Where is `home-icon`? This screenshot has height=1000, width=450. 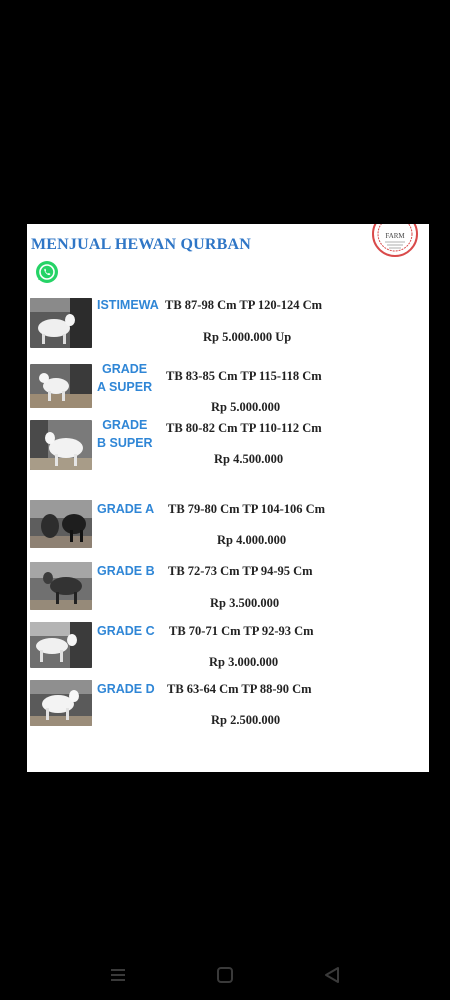 home-icon is located at coordinates (225, 975).